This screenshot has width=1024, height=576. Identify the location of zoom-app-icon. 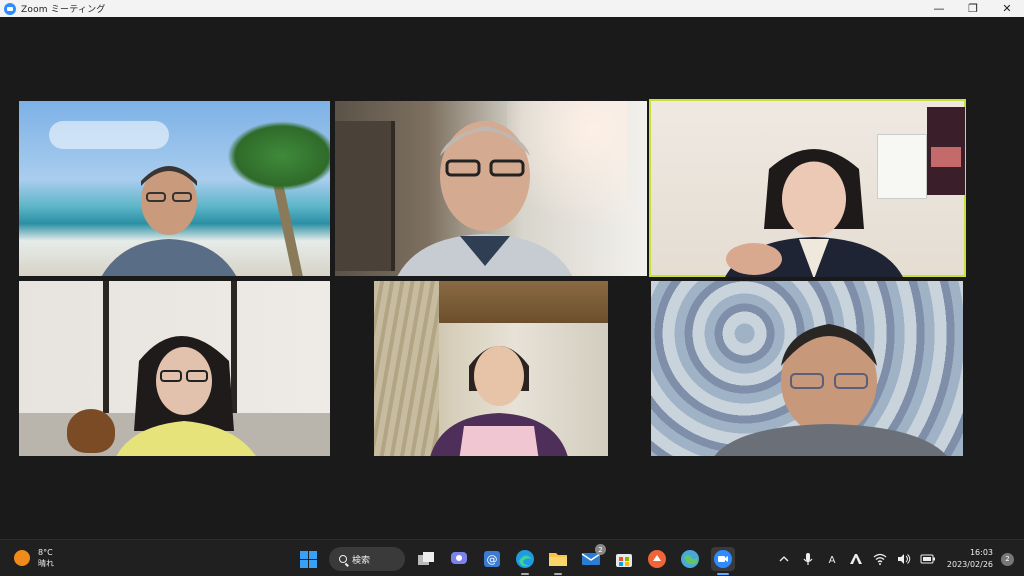
(10, 8).